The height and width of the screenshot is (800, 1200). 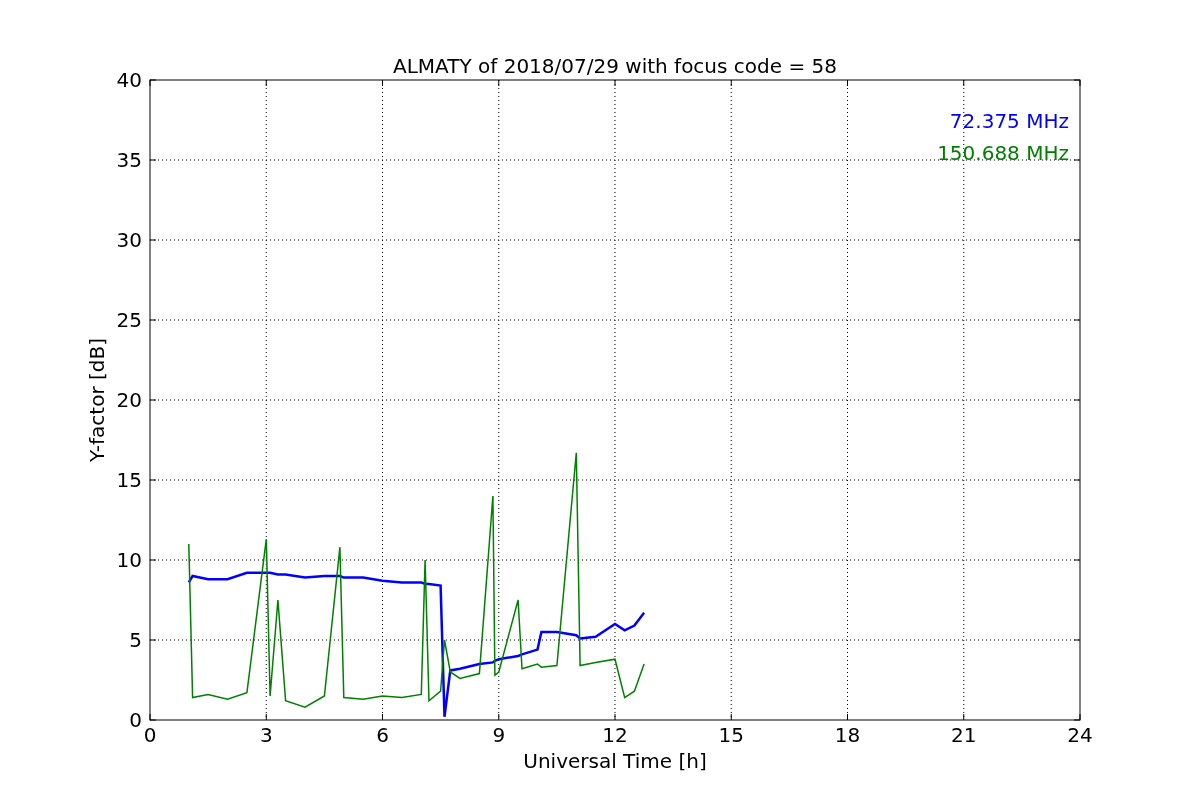 I want to click on y-tick-label: 15, so click(x=129, y=480).